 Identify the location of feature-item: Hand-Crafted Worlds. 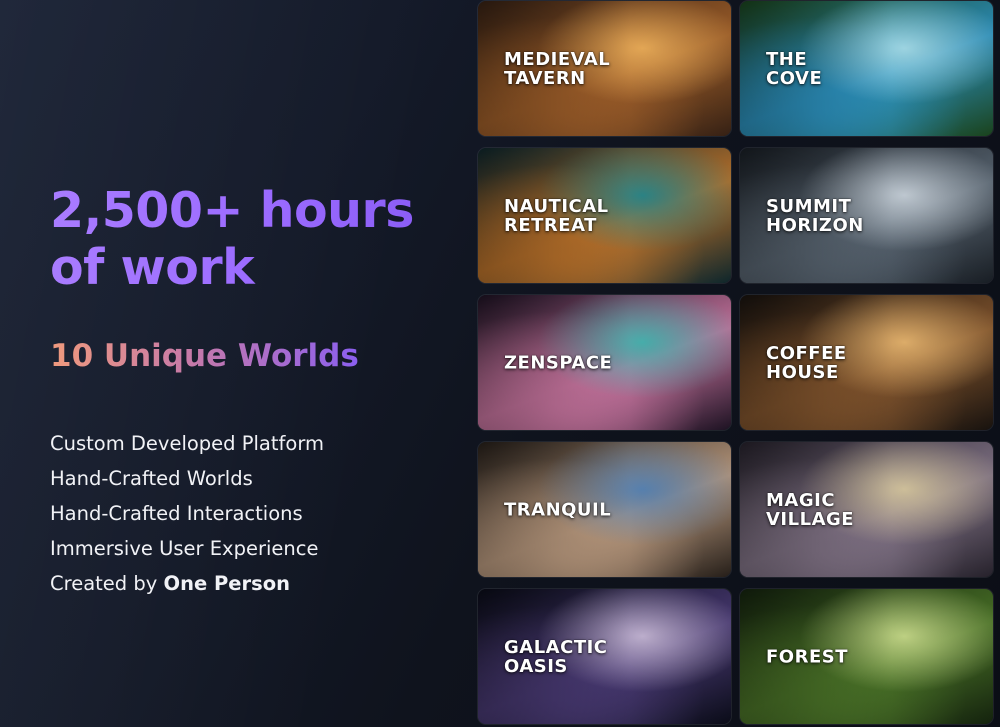
(151, 478).